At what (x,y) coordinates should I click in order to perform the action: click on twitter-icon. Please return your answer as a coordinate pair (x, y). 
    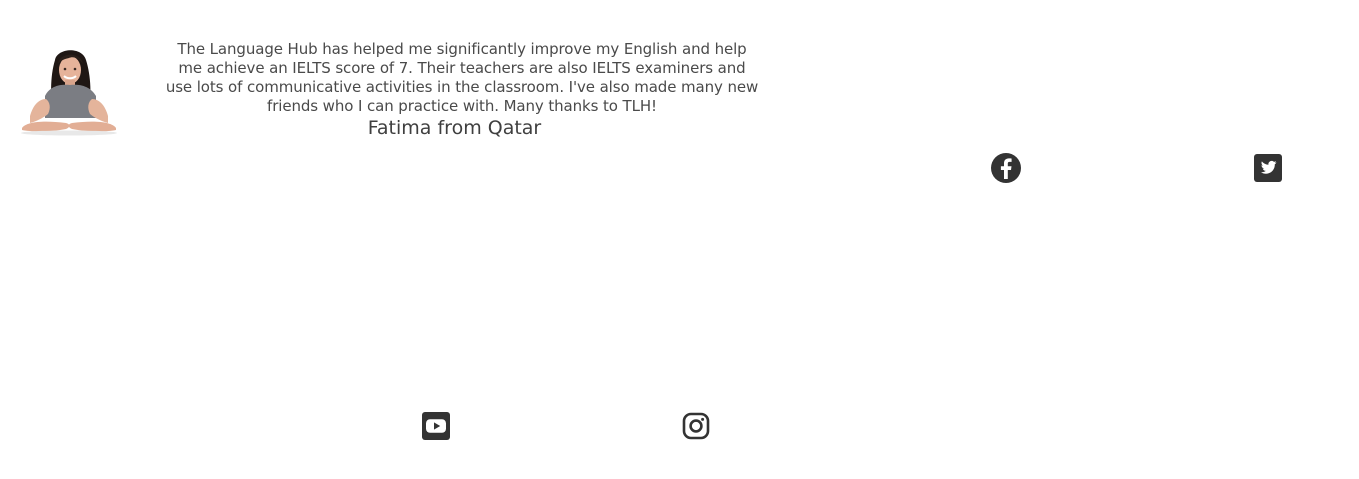
    Looking at the image, I should click on (1268, 168).